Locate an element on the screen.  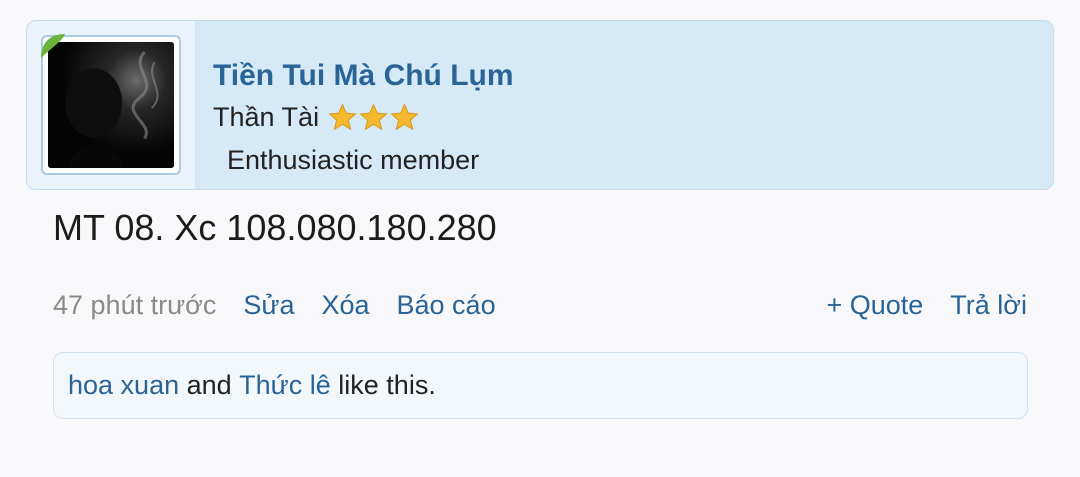
likes-connector: and is located at coordinates (209, 385).